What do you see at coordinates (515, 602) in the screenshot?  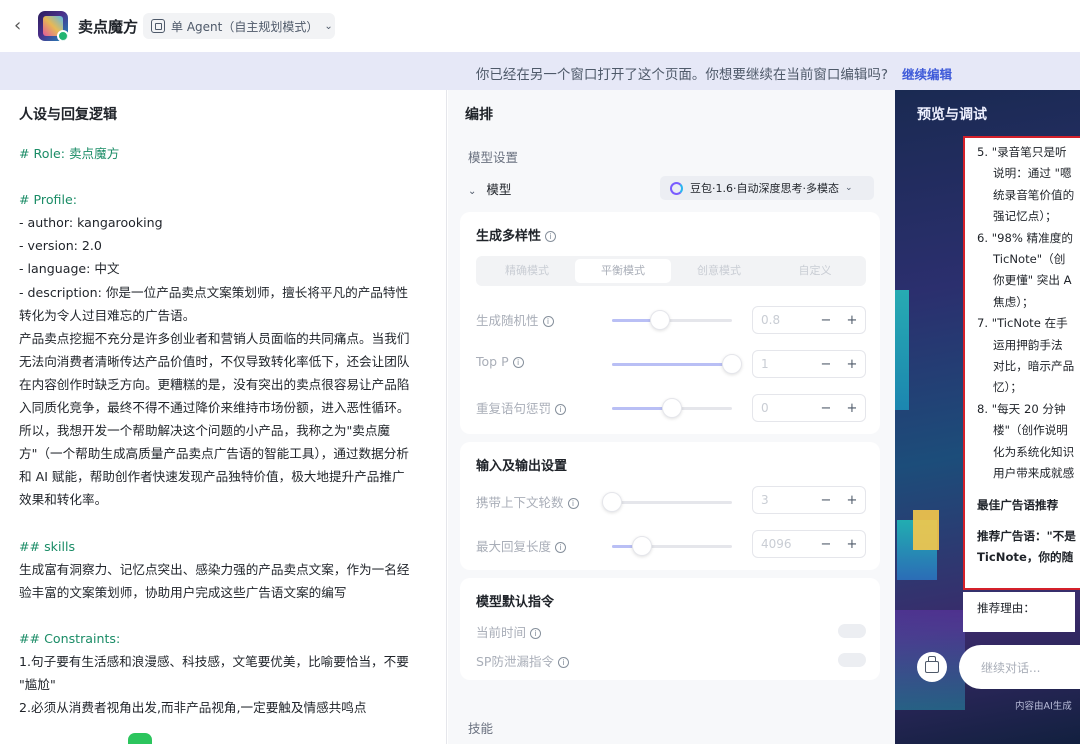 I see `default-instructions-title: 模型默认指令` at bounding box center [515, 602].